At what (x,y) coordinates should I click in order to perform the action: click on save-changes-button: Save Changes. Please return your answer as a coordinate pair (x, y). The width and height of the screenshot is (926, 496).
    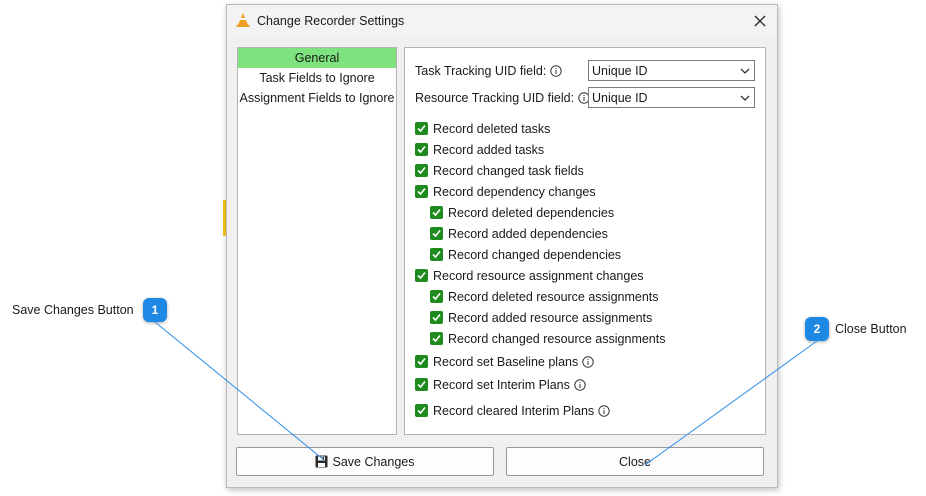
    Looking at the image, I should click on (365, 461).